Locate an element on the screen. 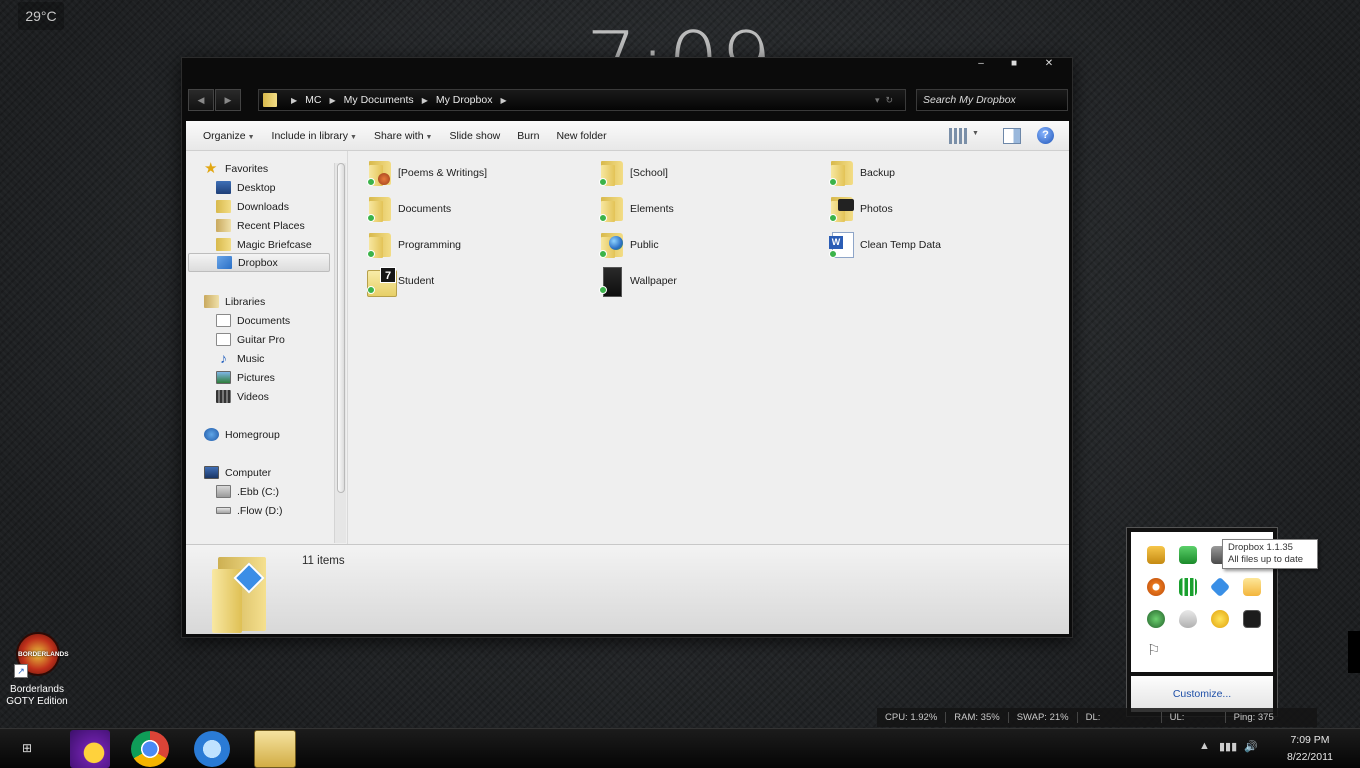 Image resolution: width=1360 pixels, height=768 pixels. folder-item: Photos is located at coordinates (860, 209).